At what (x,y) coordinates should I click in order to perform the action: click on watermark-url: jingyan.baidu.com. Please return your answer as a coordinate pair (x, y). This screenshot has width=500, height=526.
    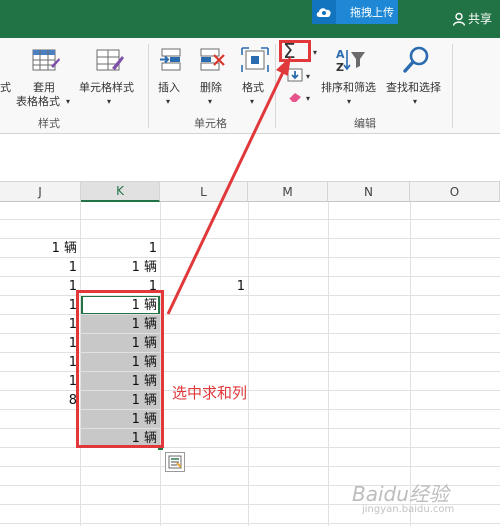
    Looking at the image, I should click on (408, 509).